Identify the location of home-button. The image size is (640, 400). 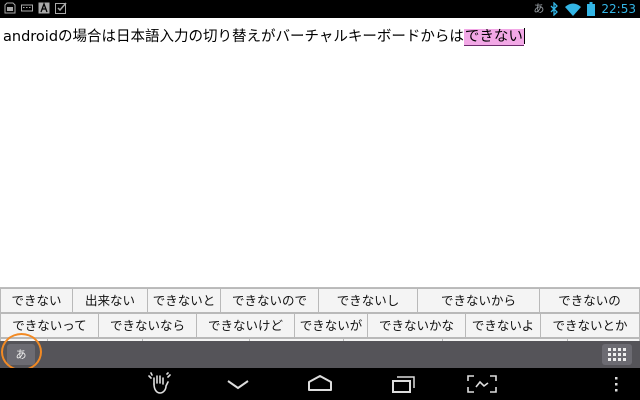
(320, 384).